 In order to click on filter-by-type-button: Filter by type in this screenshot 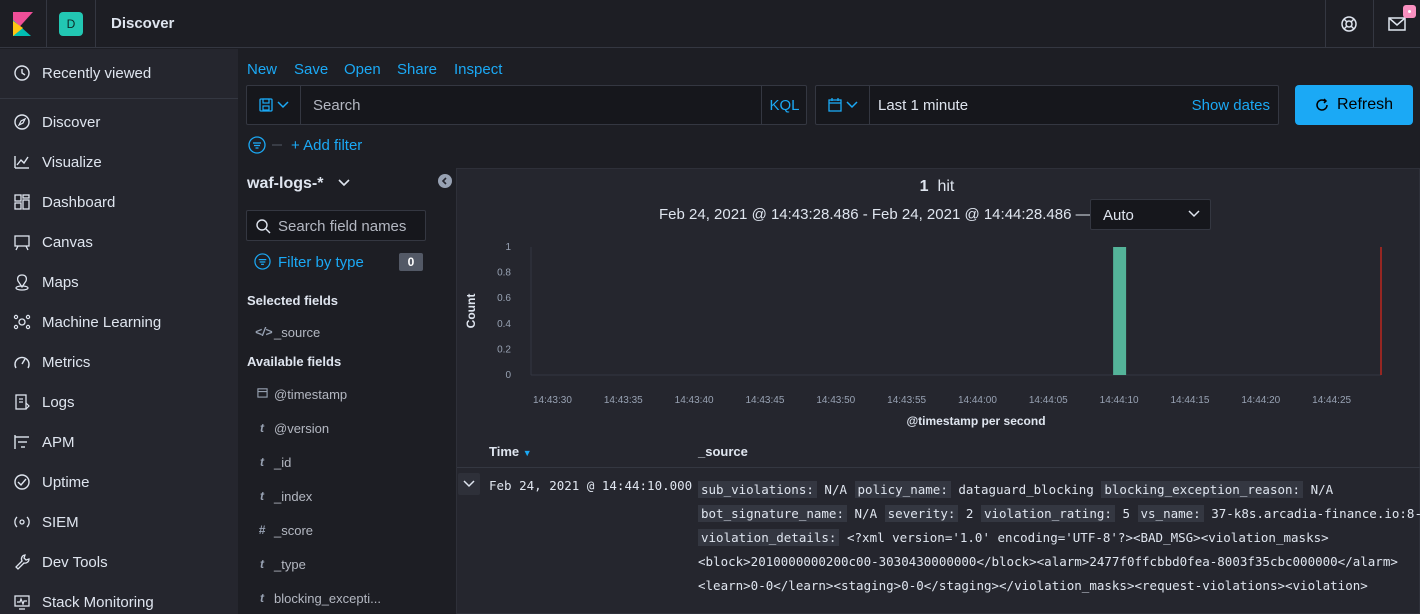, I will do `click(321, 262)`.